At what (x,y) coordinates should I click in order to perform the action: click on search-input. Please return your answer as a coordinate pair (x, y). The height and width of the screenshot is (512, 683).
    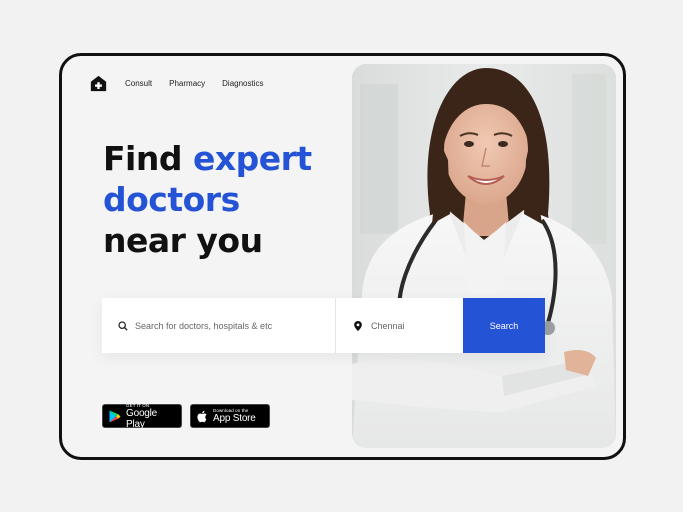
    Looking at the image, I should click on (225, 325).